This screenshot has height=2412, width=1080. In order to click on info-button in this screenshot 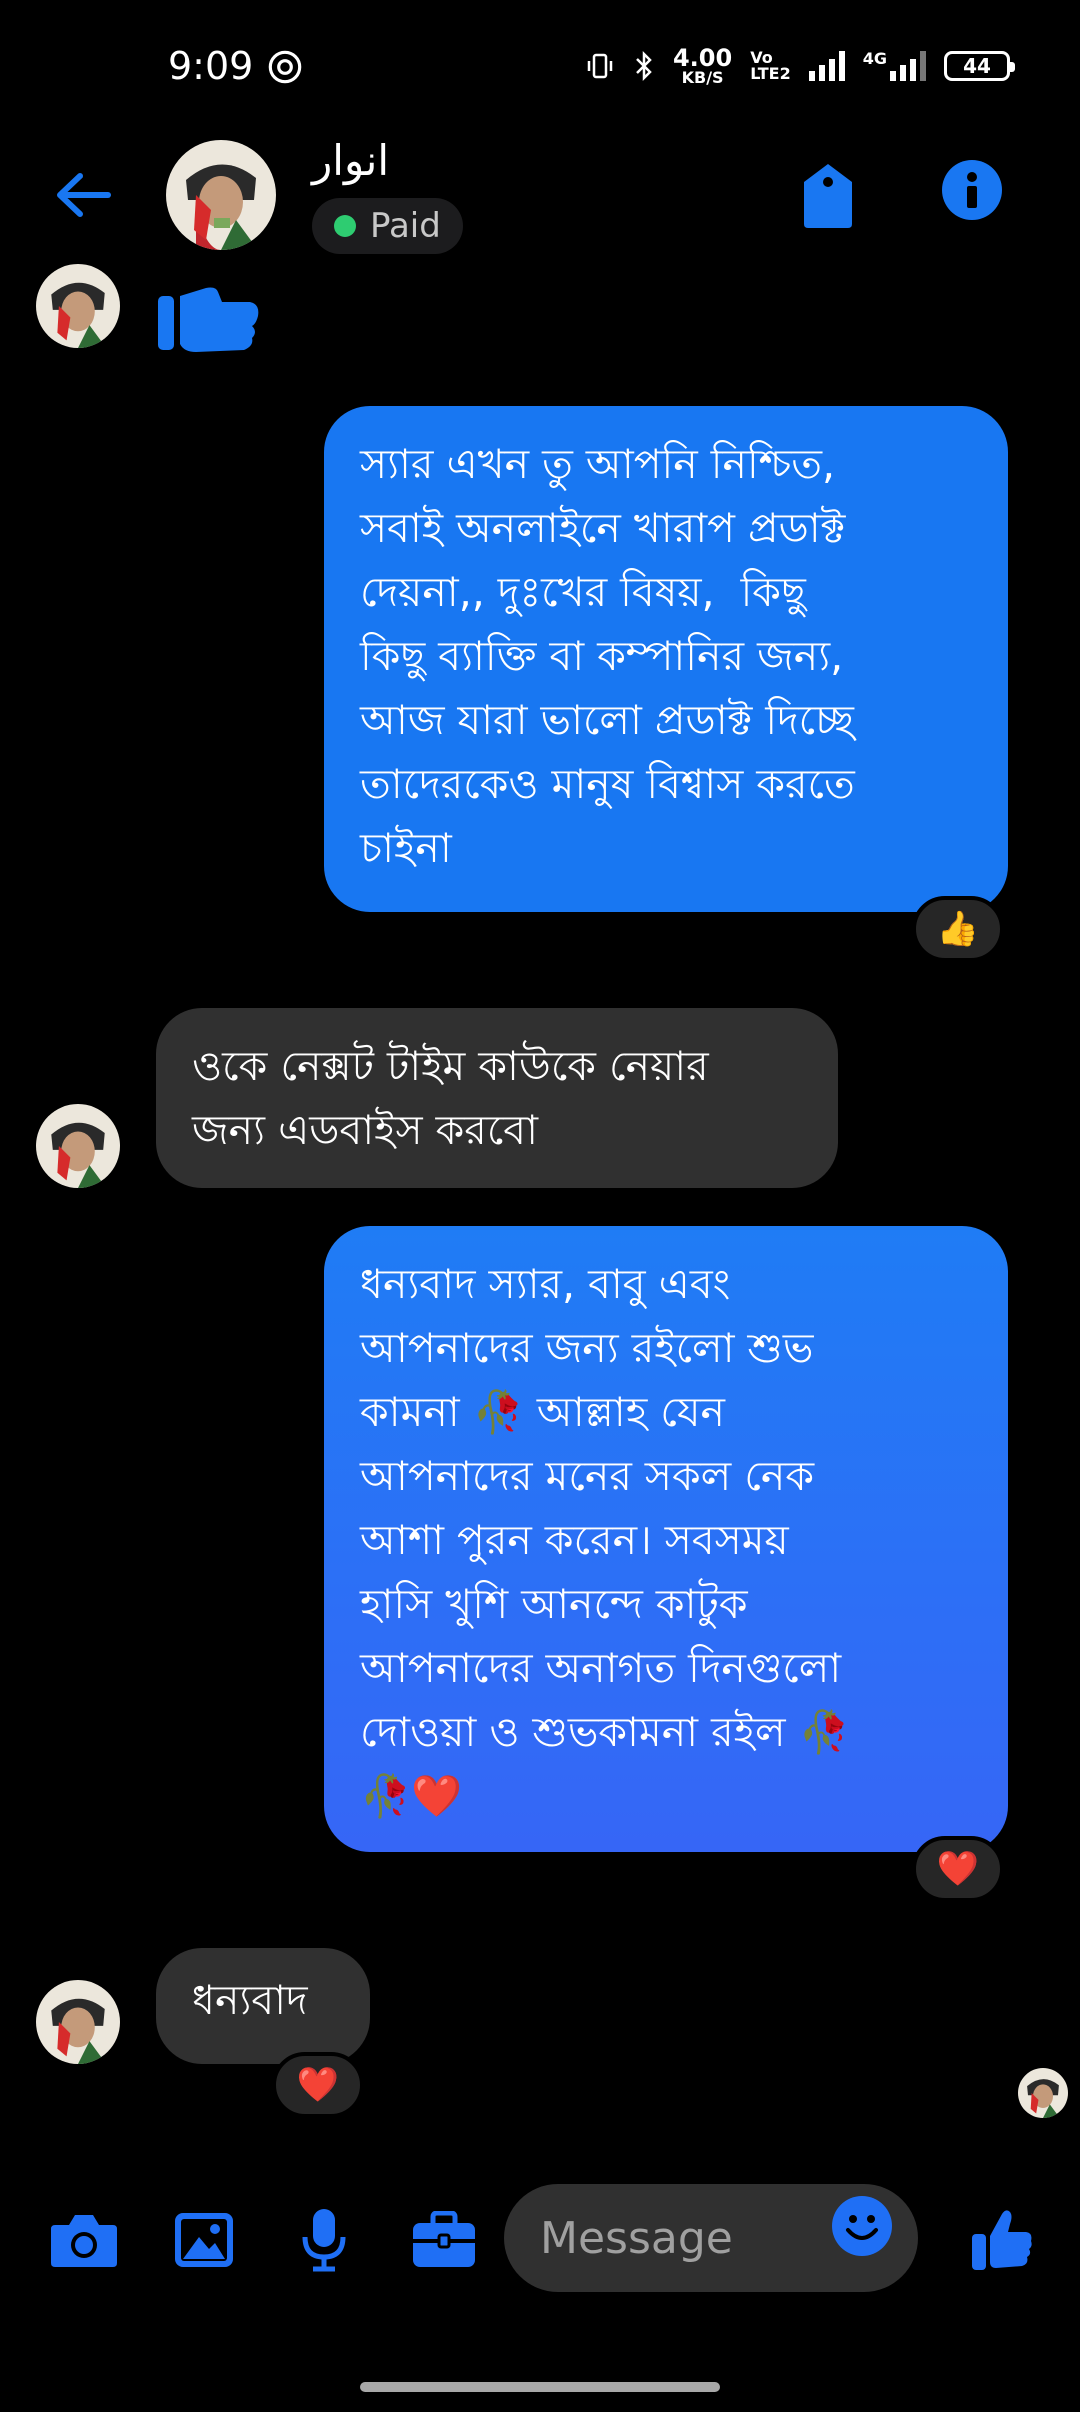, I will do `click(972, 190)`.